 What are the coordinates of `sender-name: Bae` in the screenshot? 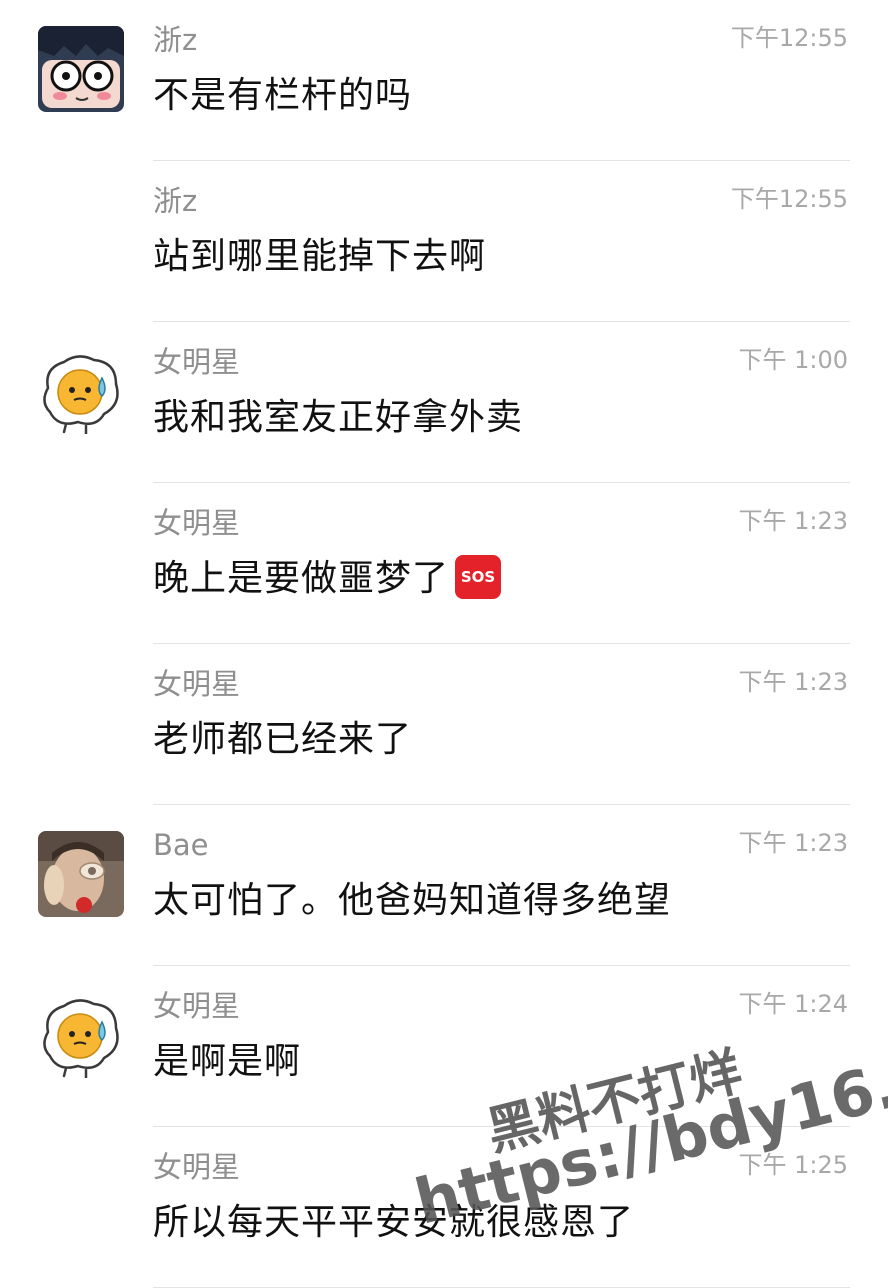 It's located at (181, 845).